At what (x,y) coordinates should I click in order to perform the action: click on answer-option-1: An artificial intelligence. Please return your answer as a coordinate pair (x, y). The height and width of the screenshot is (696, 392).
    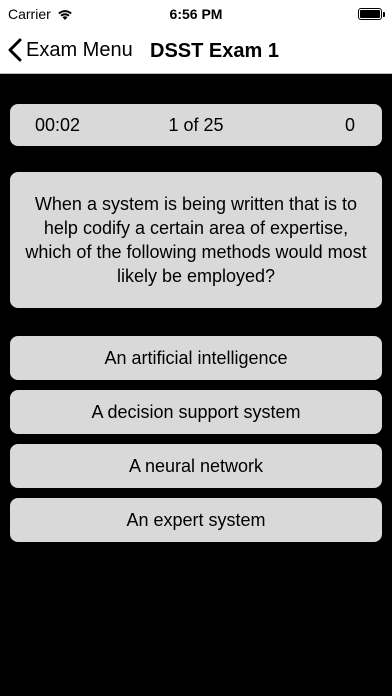
    Looking at the image, I should click on (196, 358).